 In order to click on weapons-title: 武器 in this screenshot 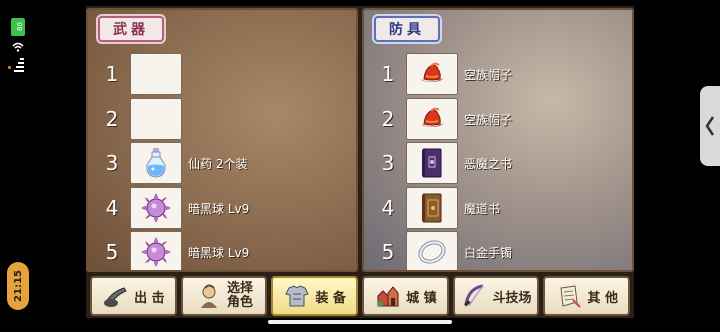, I will do `click(131, 29)`.